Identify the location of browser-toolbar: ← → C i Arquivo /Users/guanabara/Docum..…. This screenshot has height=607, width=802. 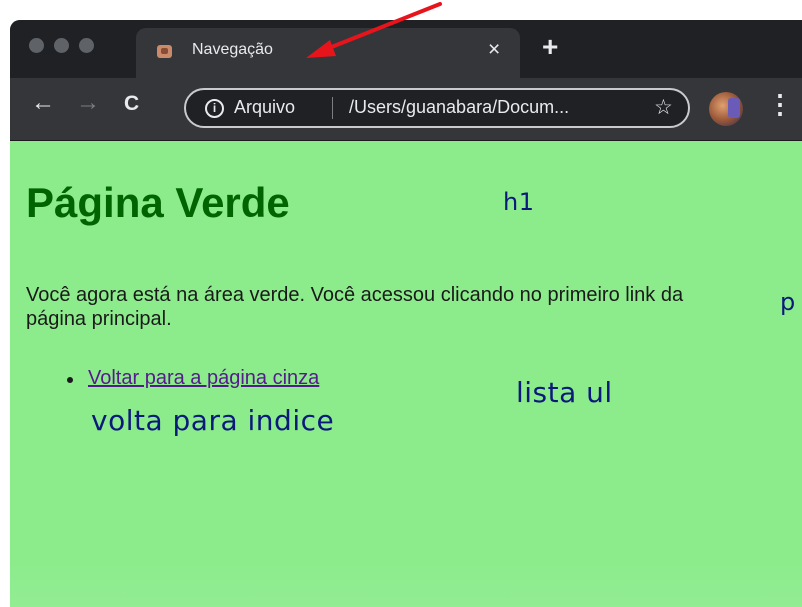
(406, 109).